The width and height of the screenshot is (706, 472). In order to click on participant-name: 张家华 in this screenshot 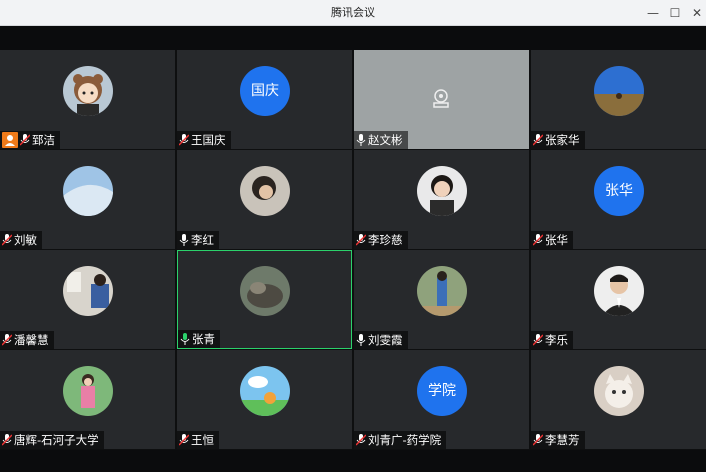, I will do `click(562, 140)`.